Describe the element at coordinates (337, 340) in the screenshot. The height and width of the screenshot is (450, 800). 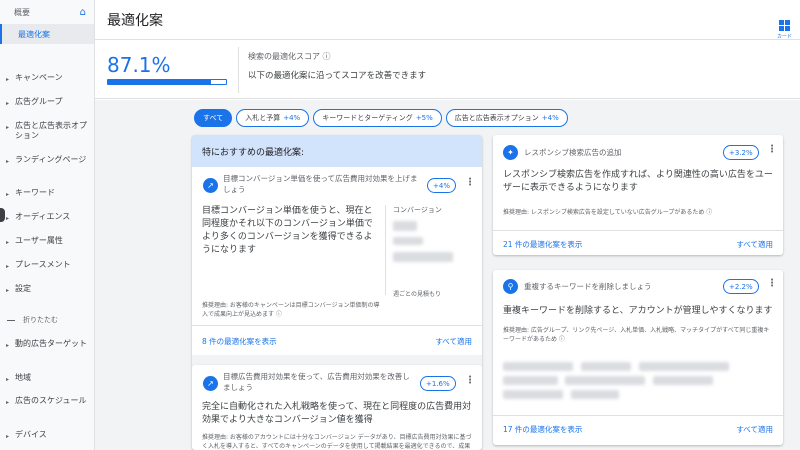
I see `card-footer: 8 件の最適化案を表示 すべて適用` at that location.